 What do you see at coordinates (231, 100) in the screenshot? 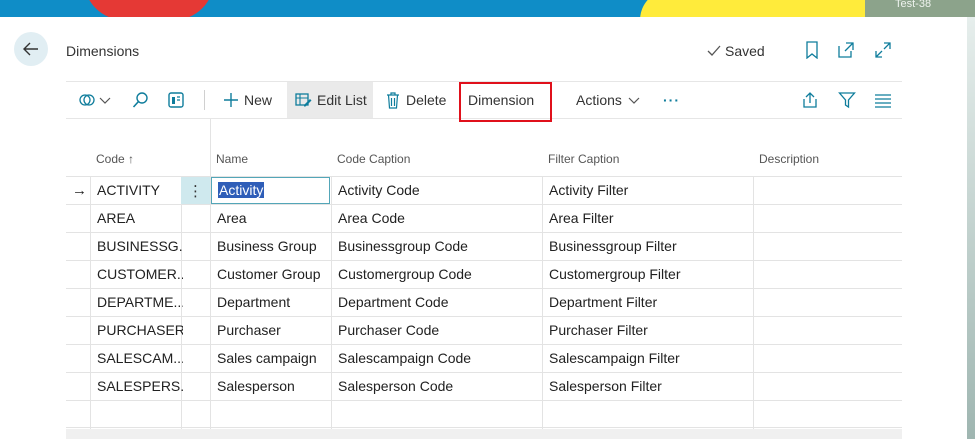
I see `plus-icon` at bounding box center [231, 100].